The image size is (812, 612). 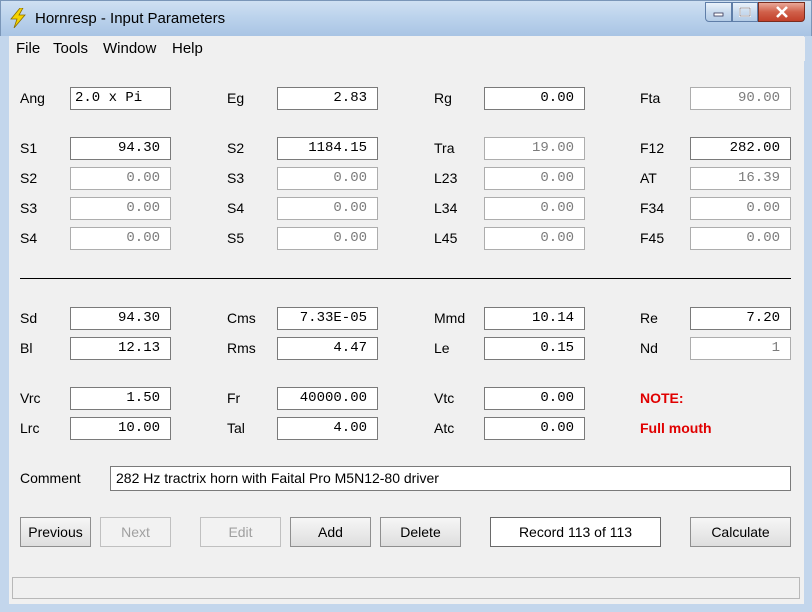 What do you see at coordinates (32, 98) in the screenshot?
I see `ang-label: Ang` at bounding box center [32, 98].